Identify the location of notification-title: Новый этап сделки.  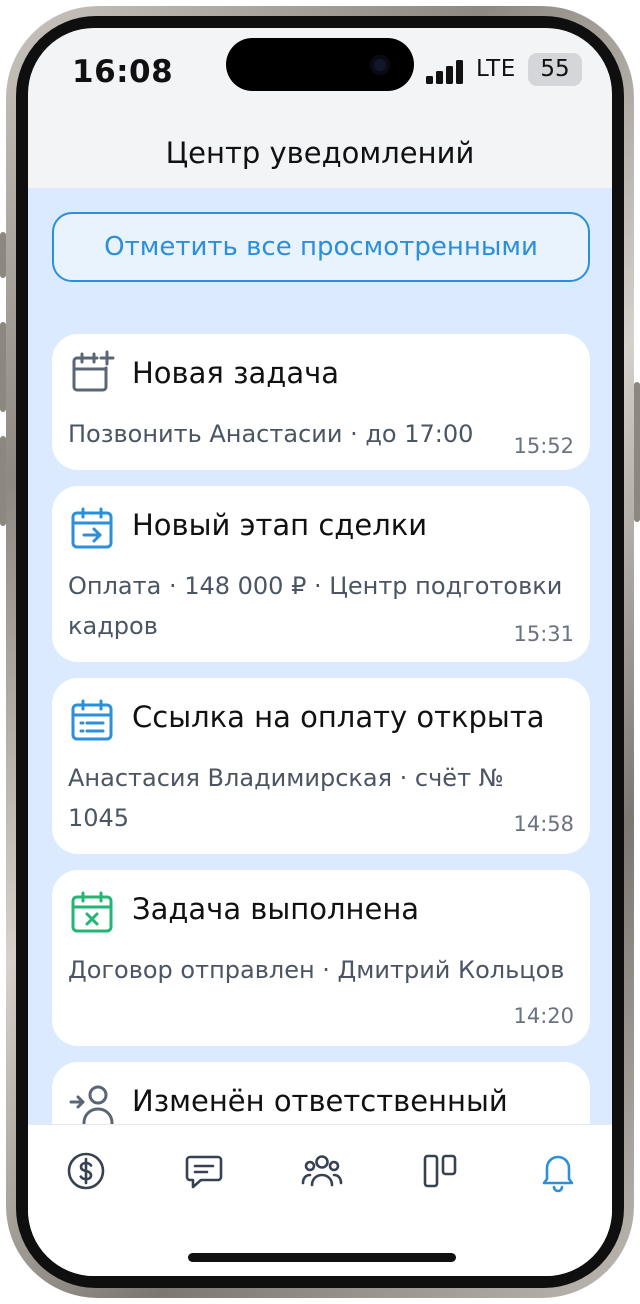
(280, 525).